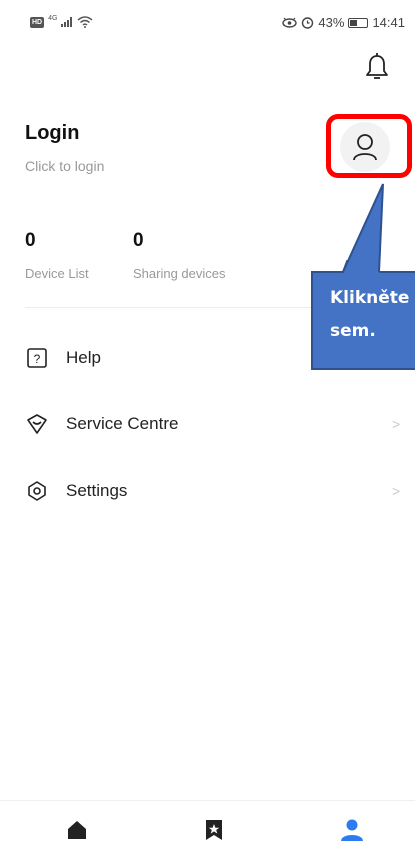 The width and height of the screenshot is (415, 842). I want to click on eye-icon, so click(290, 22).